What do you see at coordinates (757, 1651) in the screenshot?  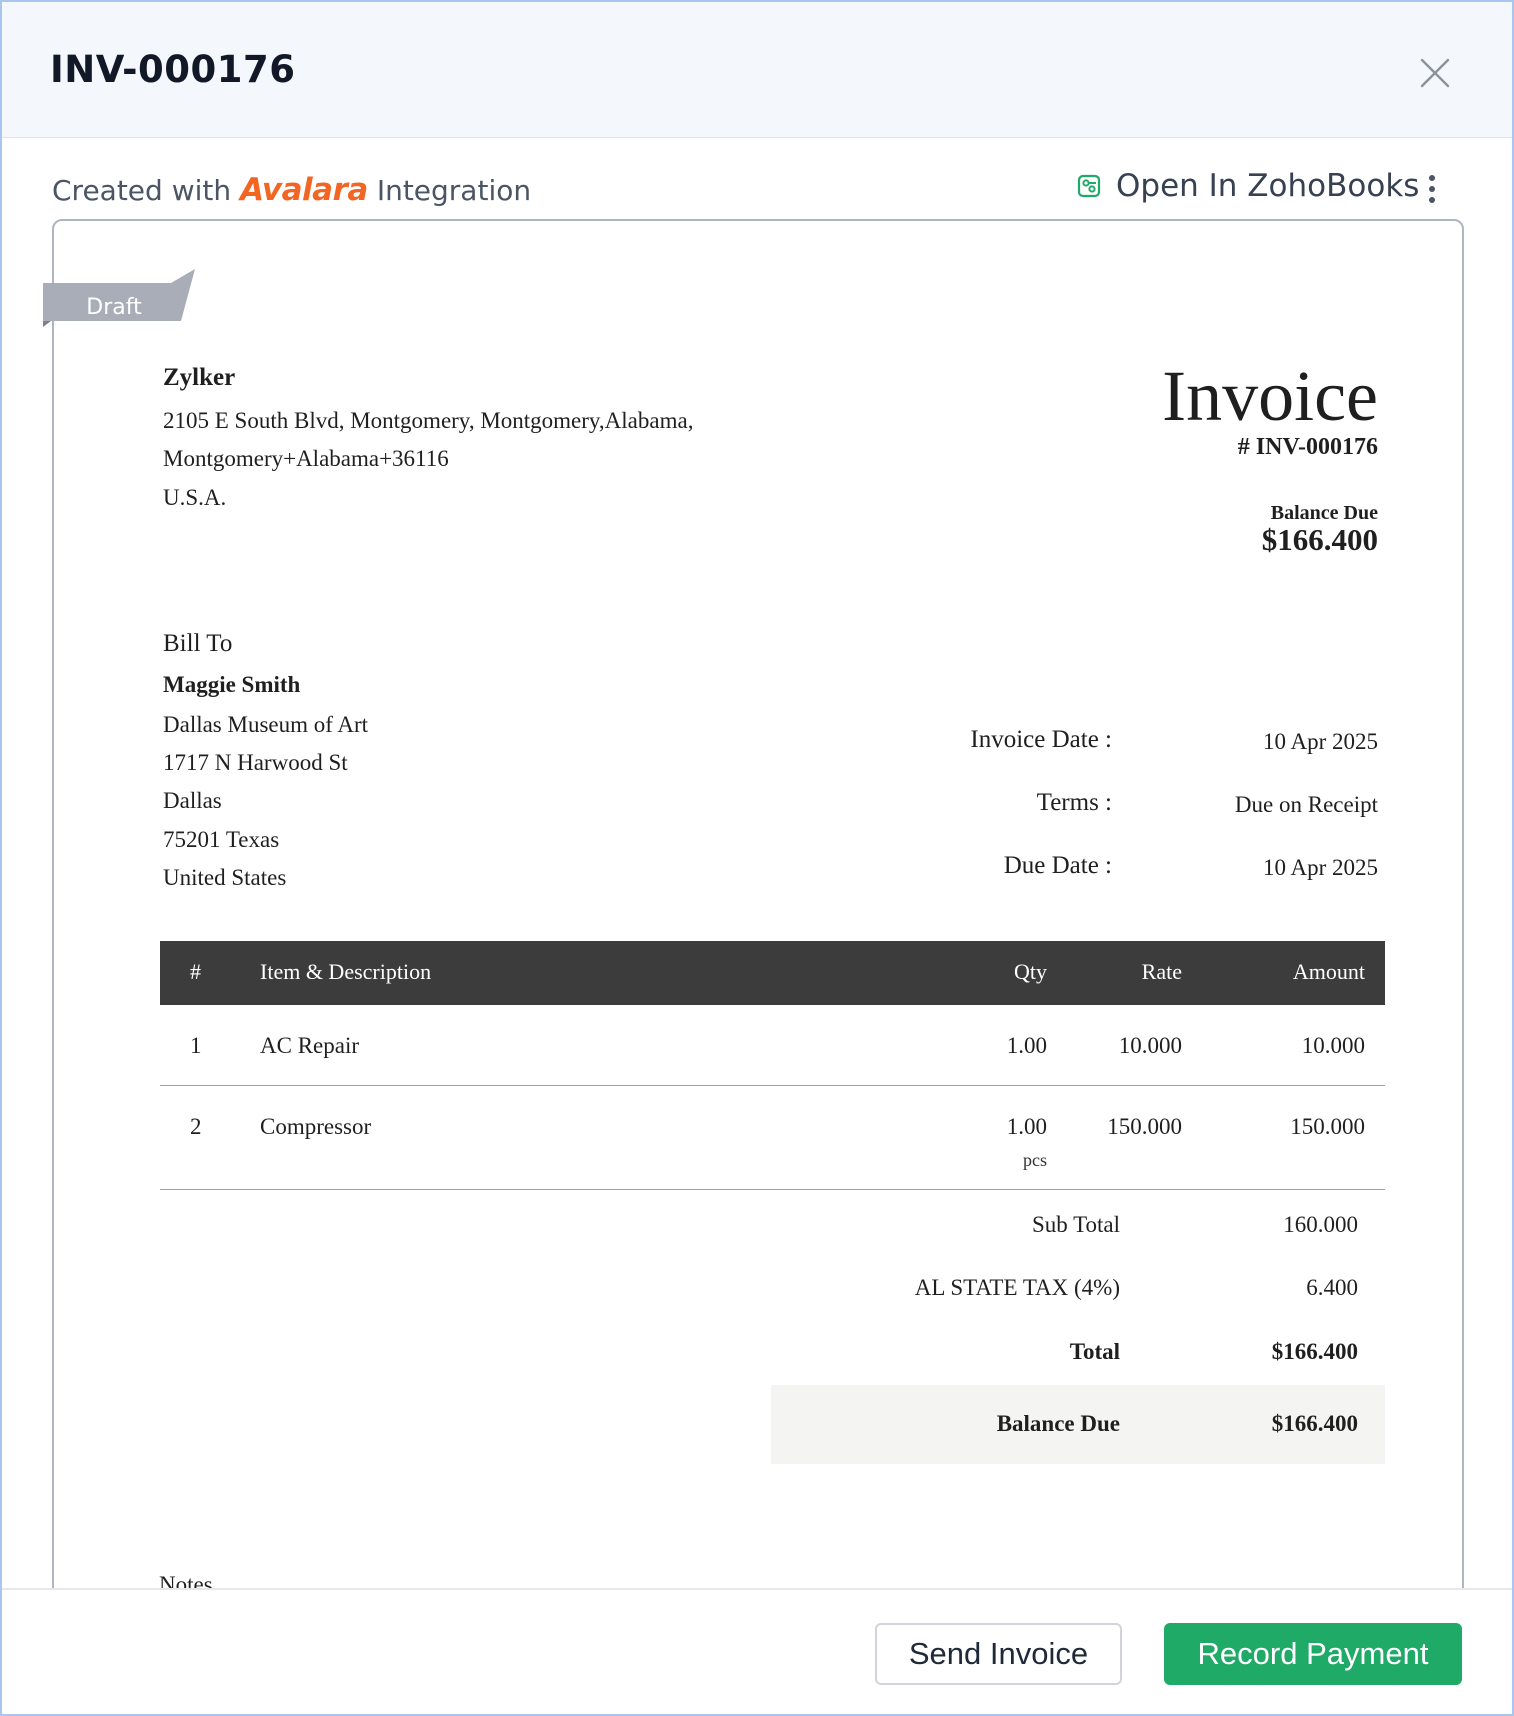 I see `modal-footer: Send Invoice Record Payment` at bounding box center [757, 1651].